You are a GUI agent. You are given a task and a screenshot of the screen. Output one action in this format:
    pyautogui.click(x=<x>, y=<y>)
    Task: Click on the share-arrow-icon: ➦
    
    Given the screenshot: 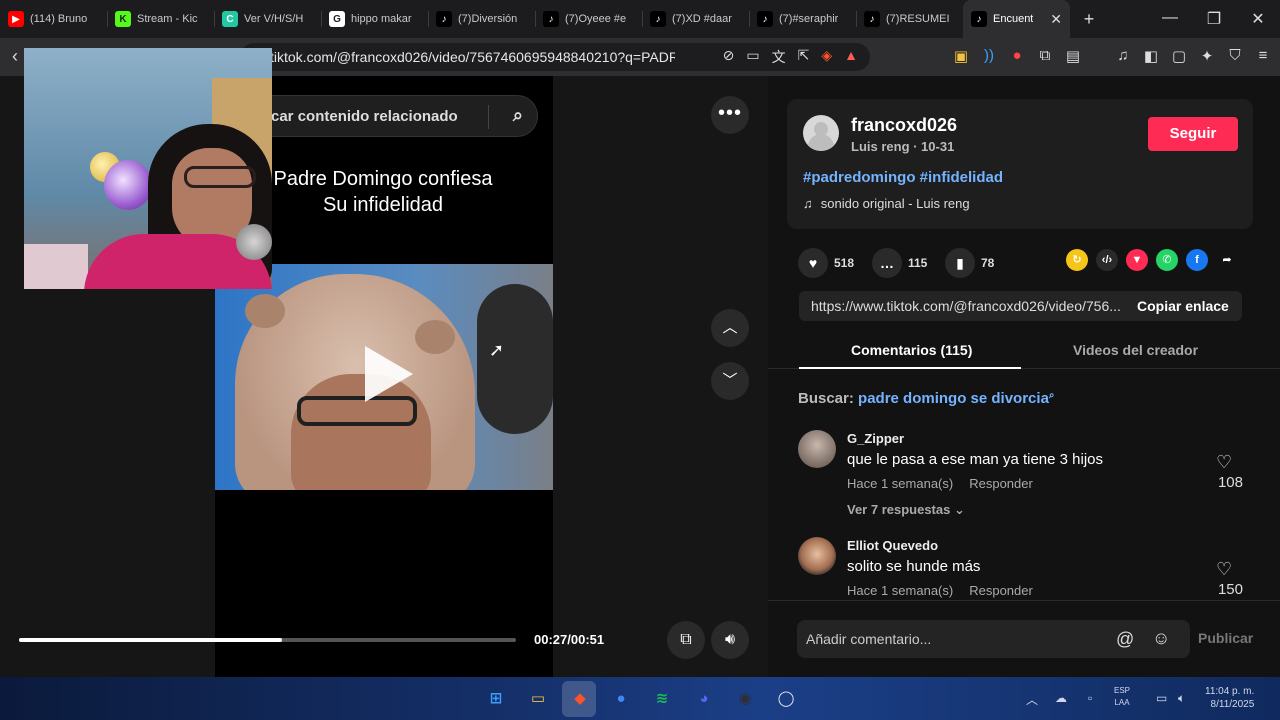 What is the action you would take?
    pyautogui.click(x=1227, y=260)
    